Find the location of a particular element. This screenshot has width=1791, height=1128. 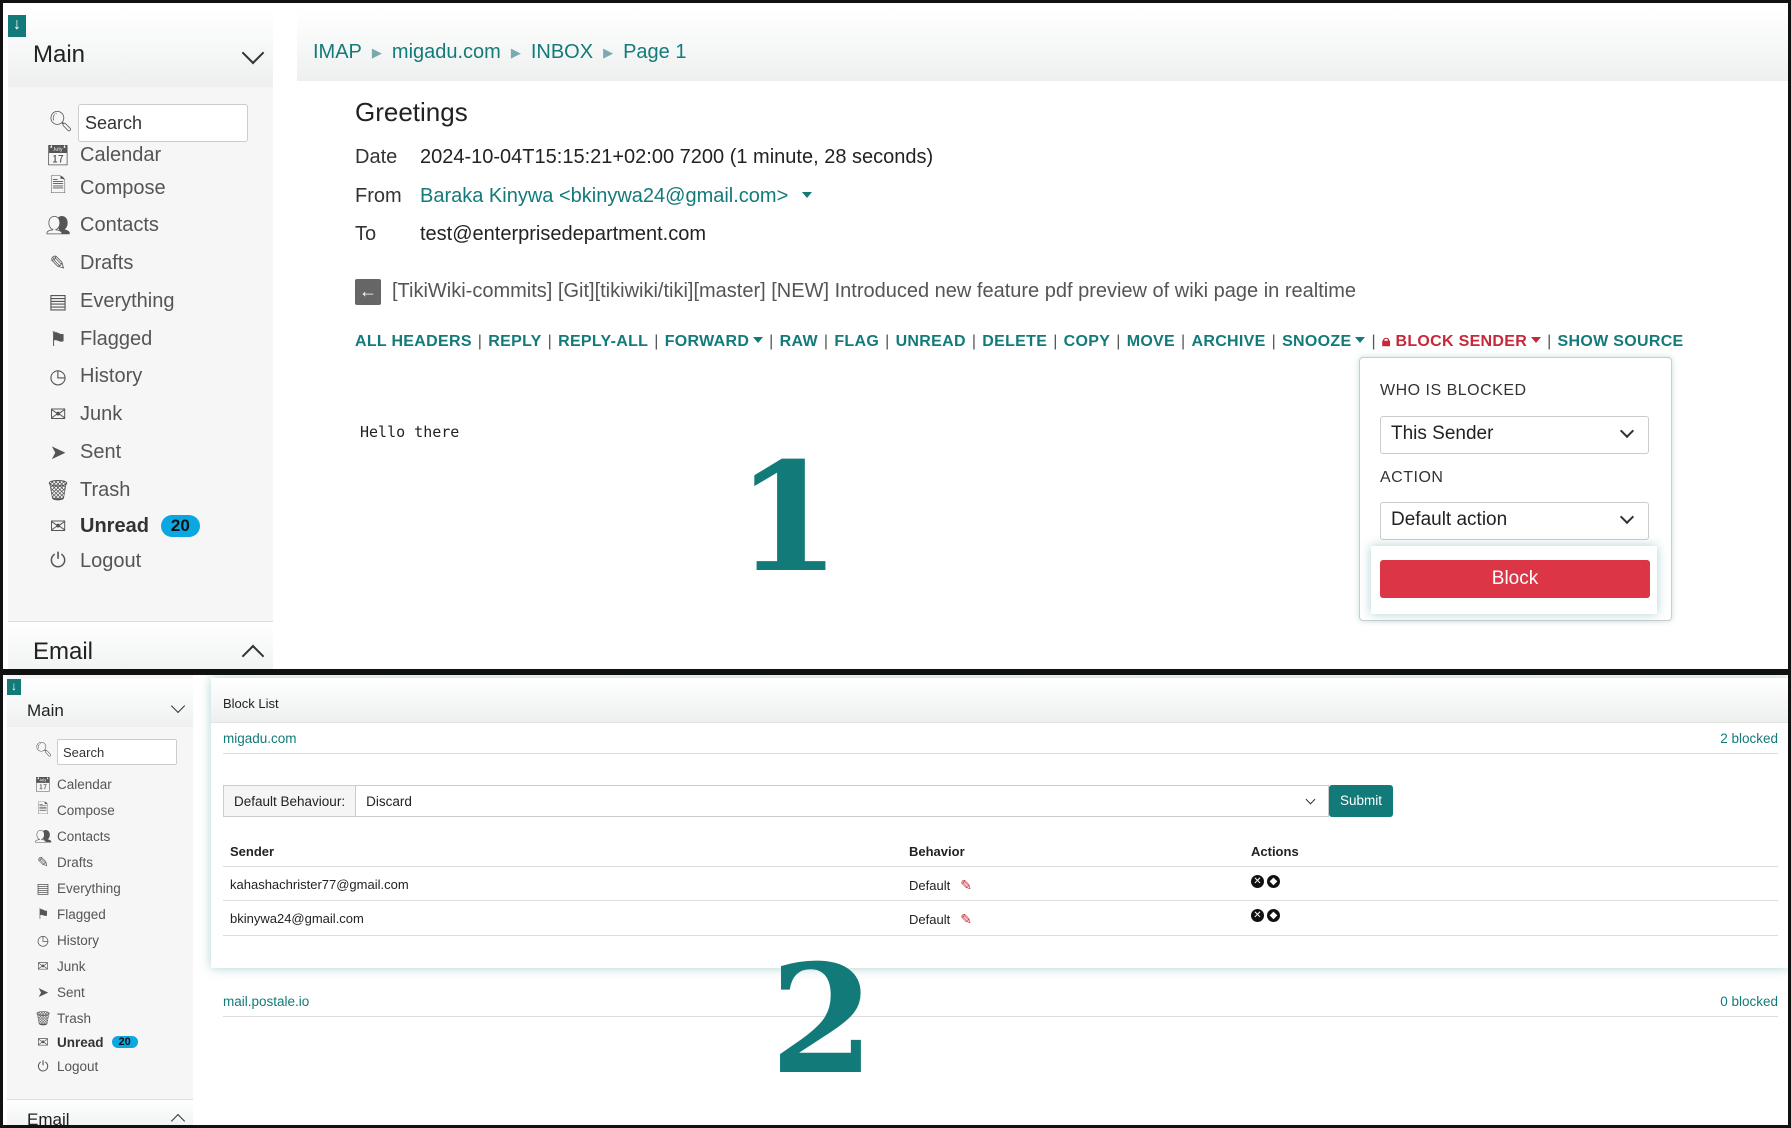

sidebar-item-label: History is located at coordinates (78, 940).